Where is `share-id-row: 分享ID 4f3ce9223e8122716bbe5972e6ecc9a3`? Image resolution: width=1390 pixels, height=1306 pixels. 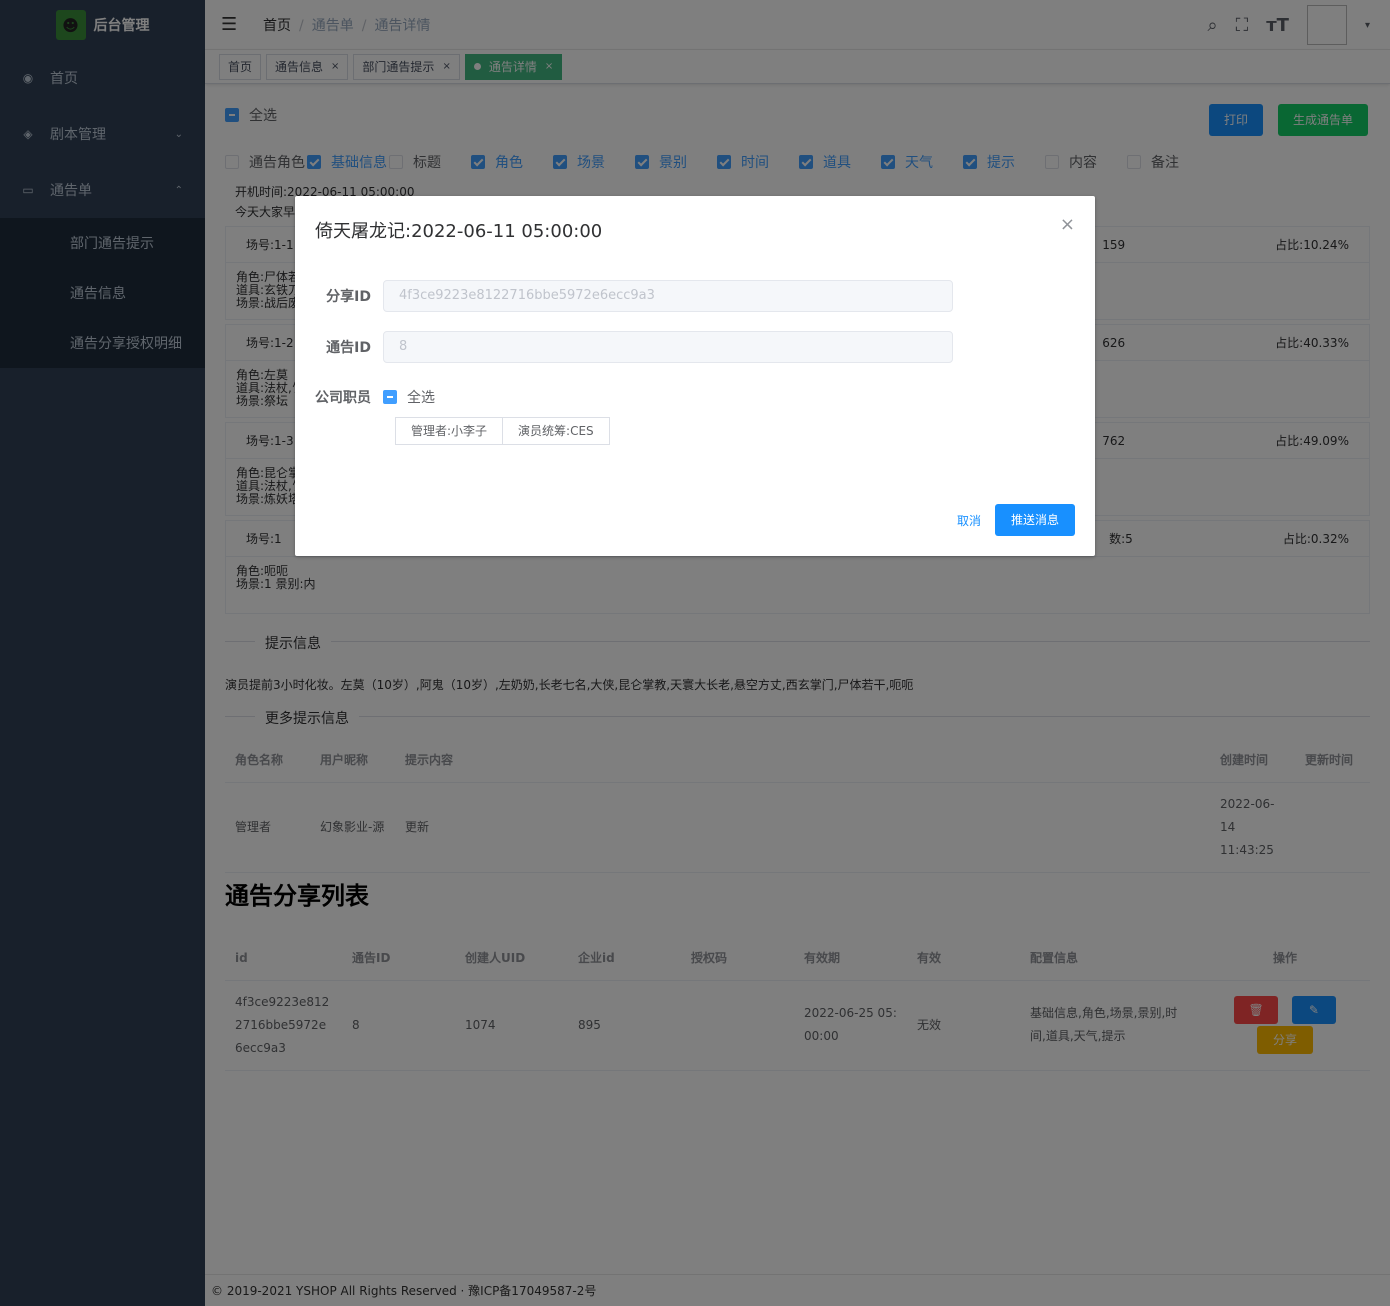
share-id-row: 分享ID 4f3ce9223e8122716bbe5972e6ecc9a3 is located at coordinates (624, 296).